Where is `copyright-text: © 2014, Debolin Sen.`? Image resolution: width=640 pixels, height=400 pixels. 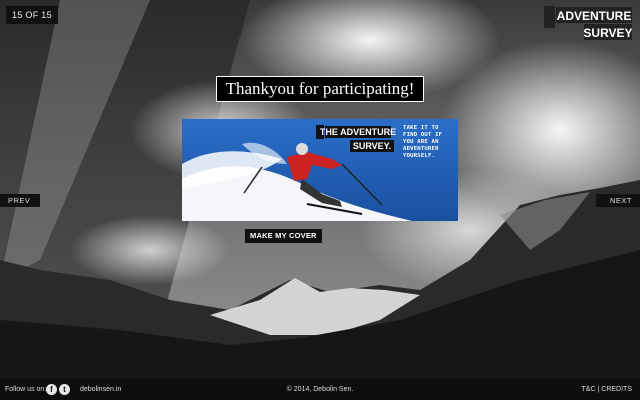
copyright-text: © 2014, Debolin Sen. is located at coordinates (320, 389).